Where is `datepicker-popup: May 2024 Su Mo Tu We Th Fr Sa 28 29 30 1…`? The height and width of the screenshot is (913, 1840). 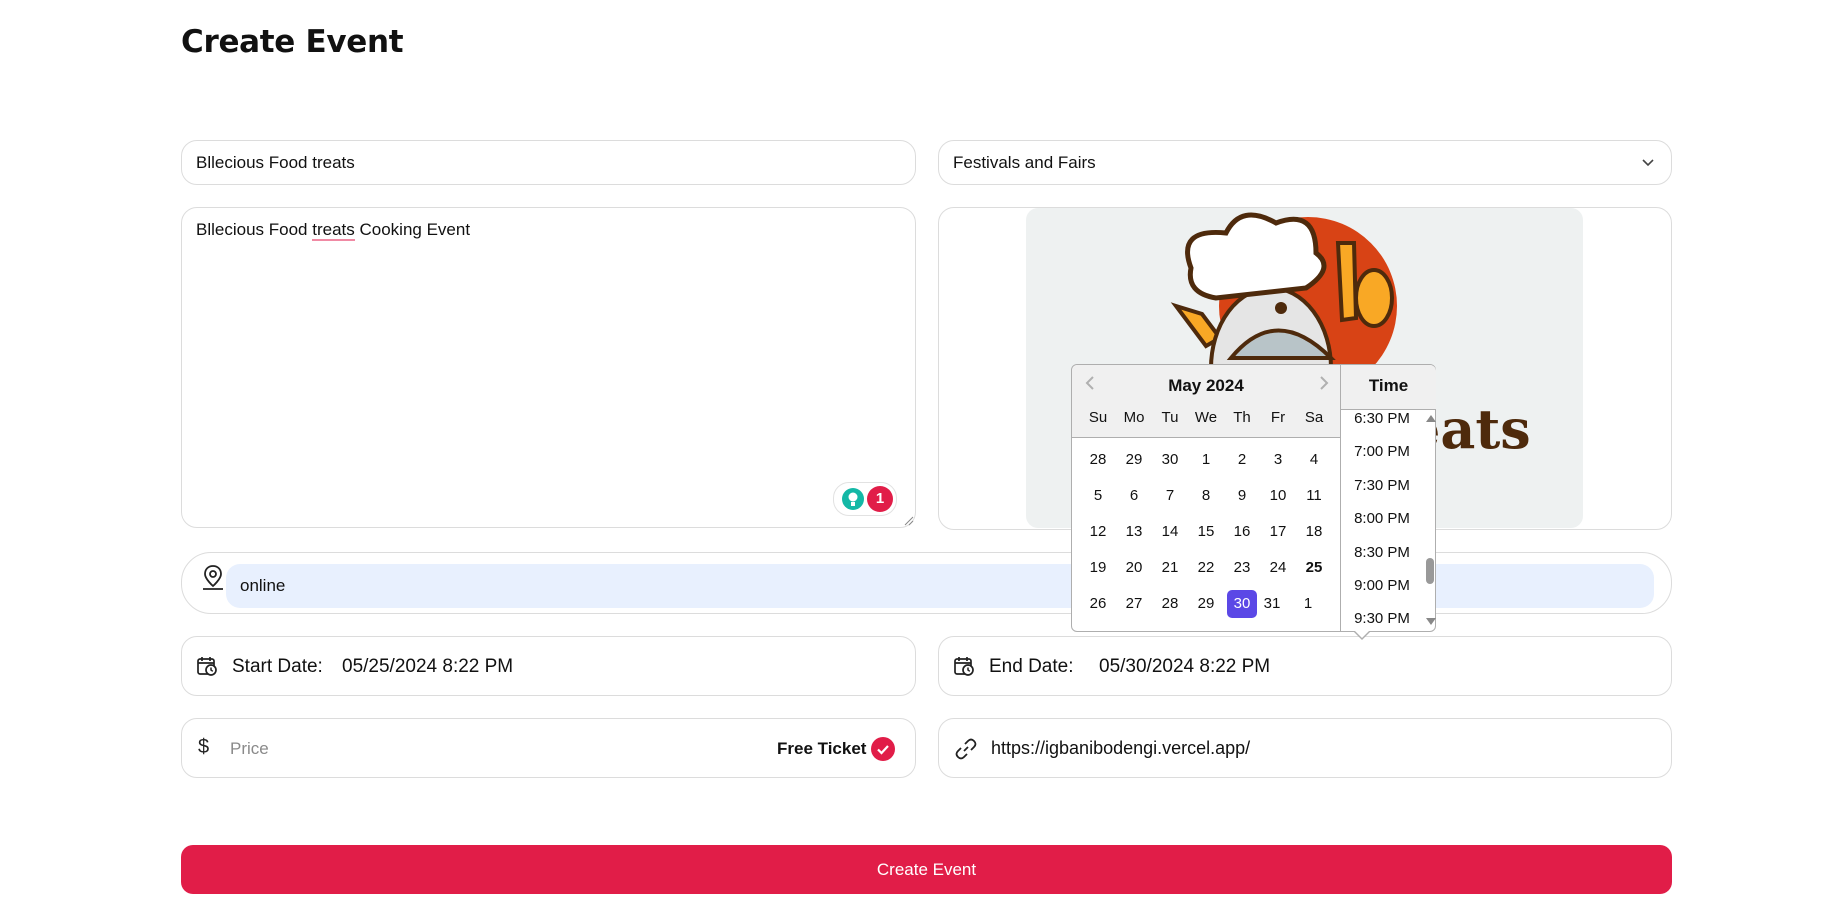
datepicker-popup: May 2024 Su Mo Tu We Th Fr Sa 28 29 30 1… is located at coordinates (1253, 498).